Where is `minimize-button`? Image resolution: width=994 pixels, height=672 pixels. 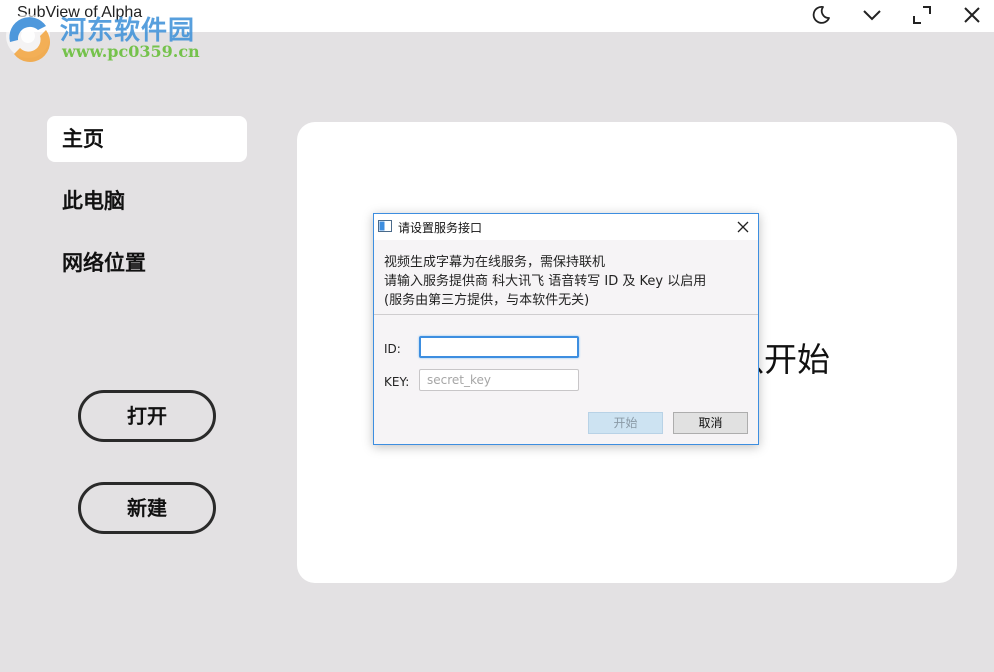
minimize-button is located at coordinates (872, 15).